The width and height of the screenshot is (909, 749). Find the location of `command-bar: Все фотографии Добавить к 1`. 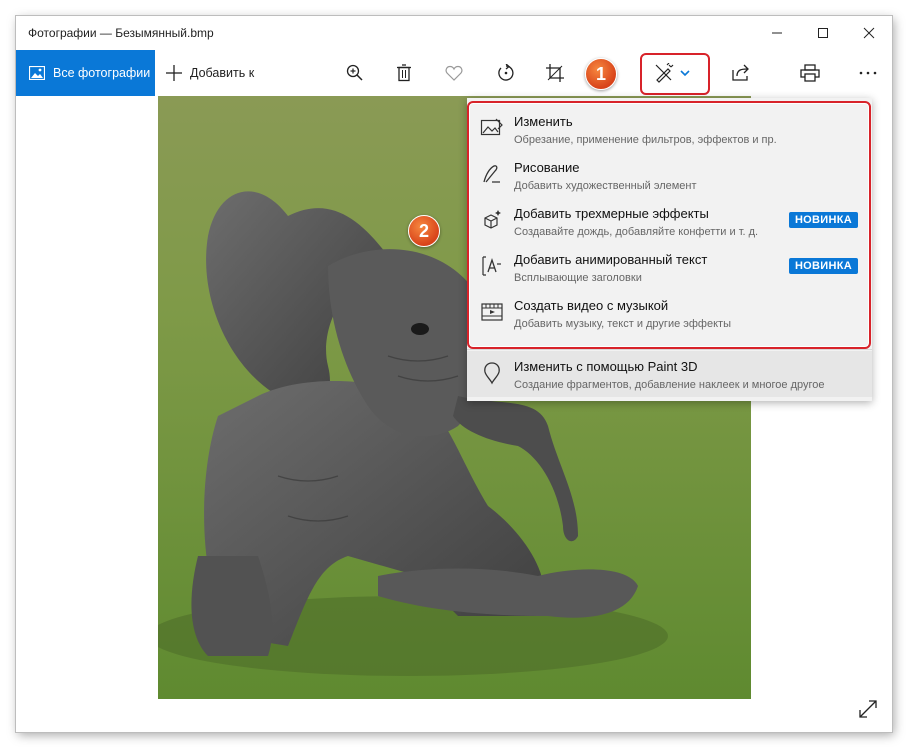

command-bar: Все фотографии Добавить к 1 is located at coordinates (454, 73).